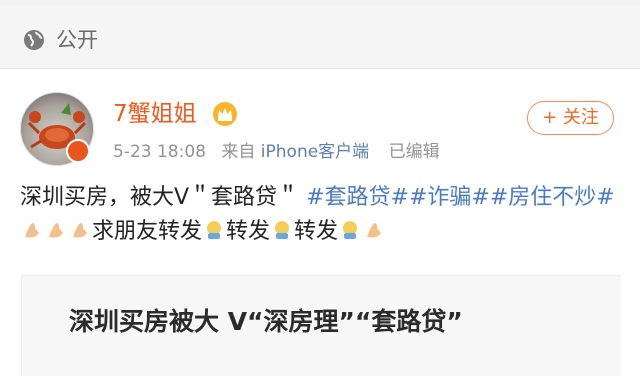 This screenshot has height=376, width=640. Describe the element at coordinates (34, 40) in the screenshot. I see `globe-icon` at that location.